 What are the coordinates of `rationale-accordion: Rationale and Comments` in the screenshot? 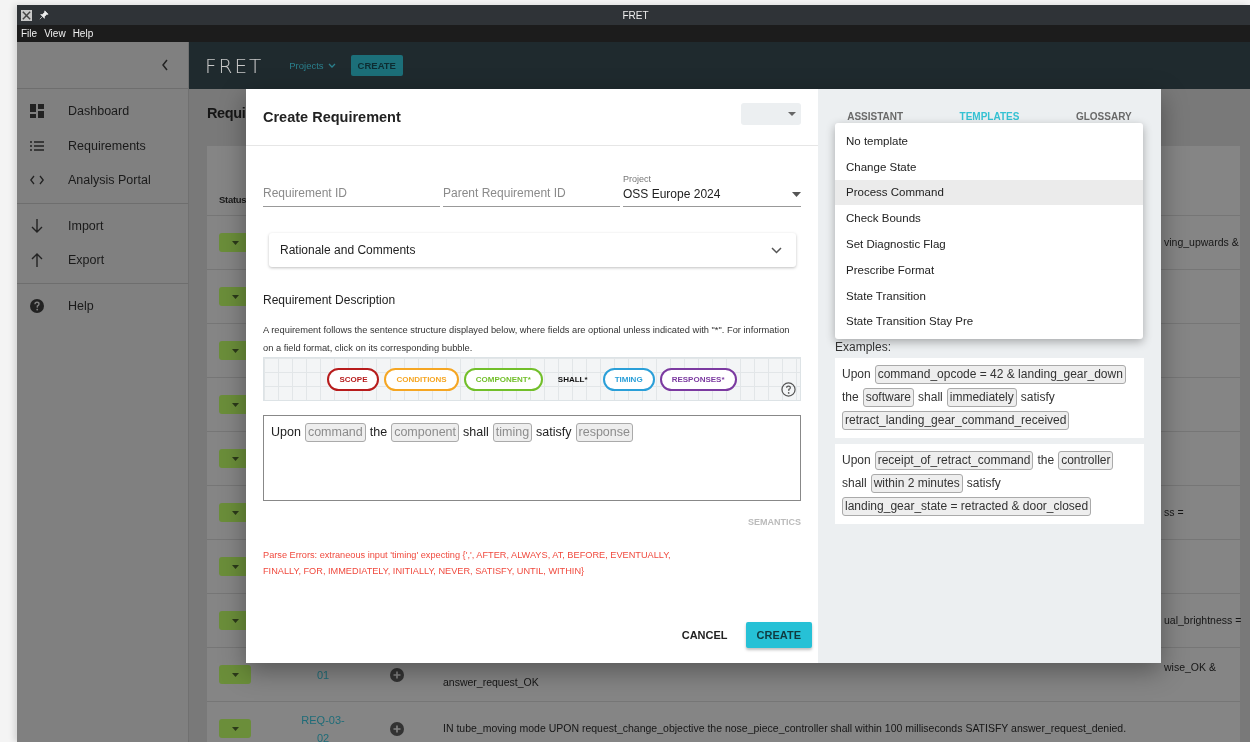 It's located at (532, 250).